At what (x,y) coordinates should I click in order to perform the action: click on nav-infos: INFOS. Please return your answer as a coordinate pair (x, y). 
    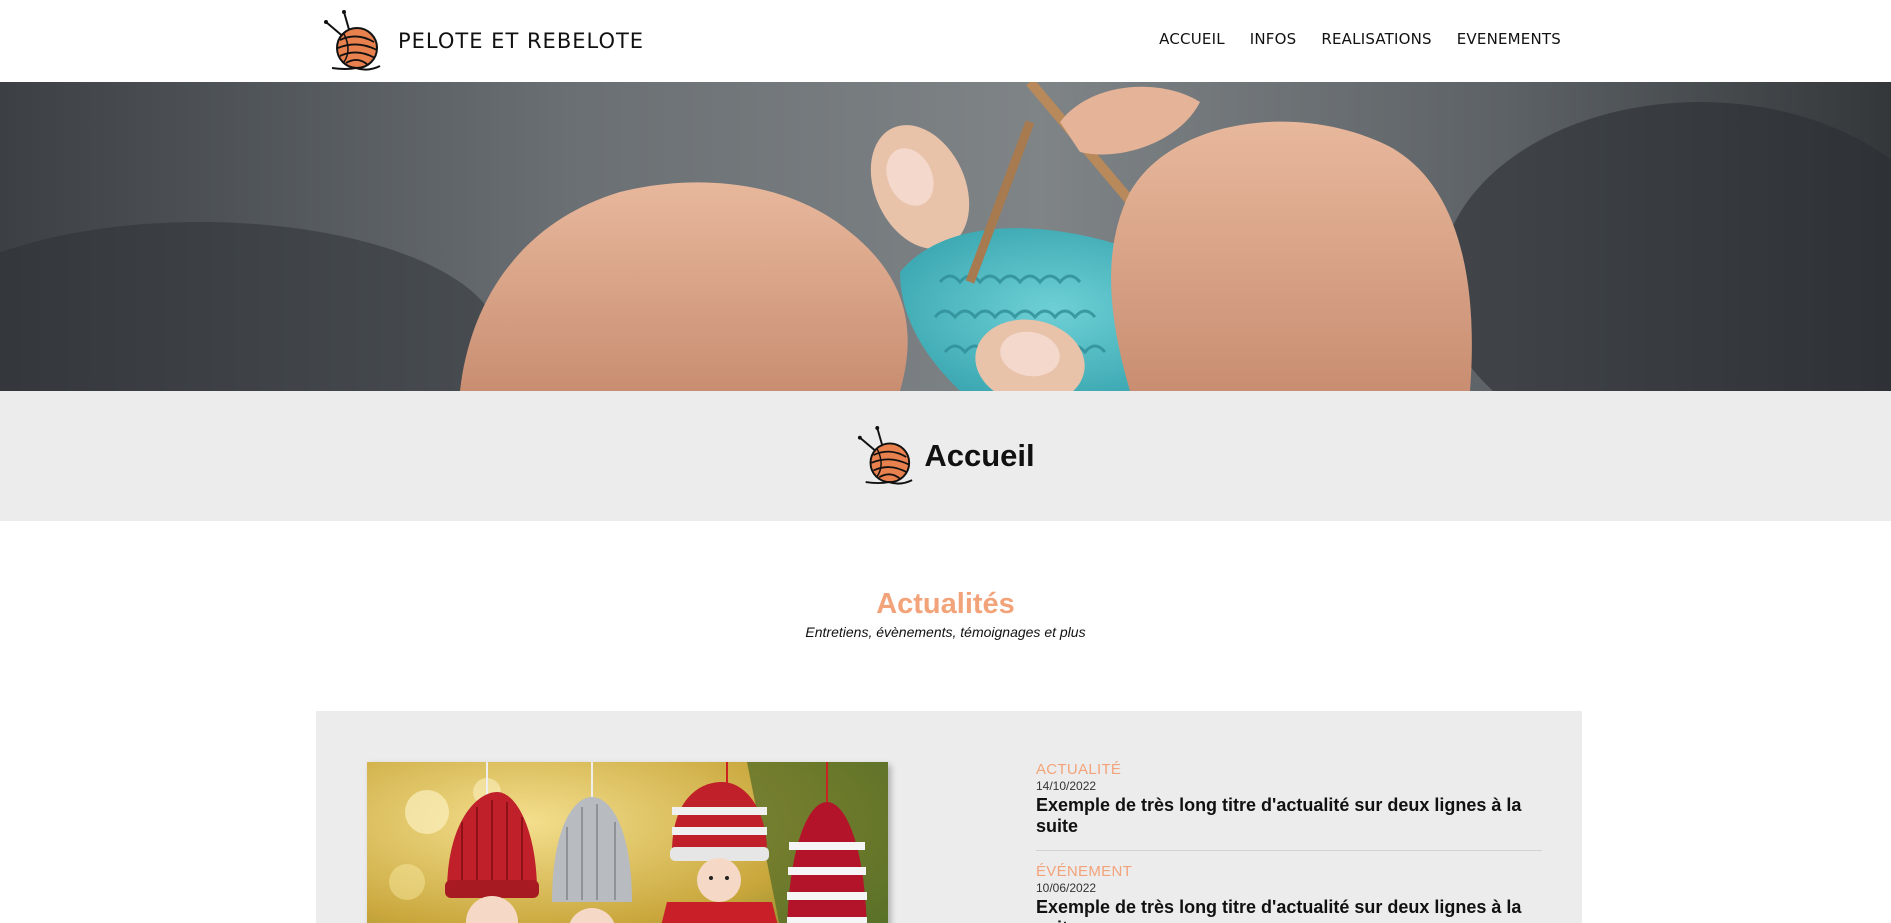
    Looking at the image, I should click on (1273, 39).